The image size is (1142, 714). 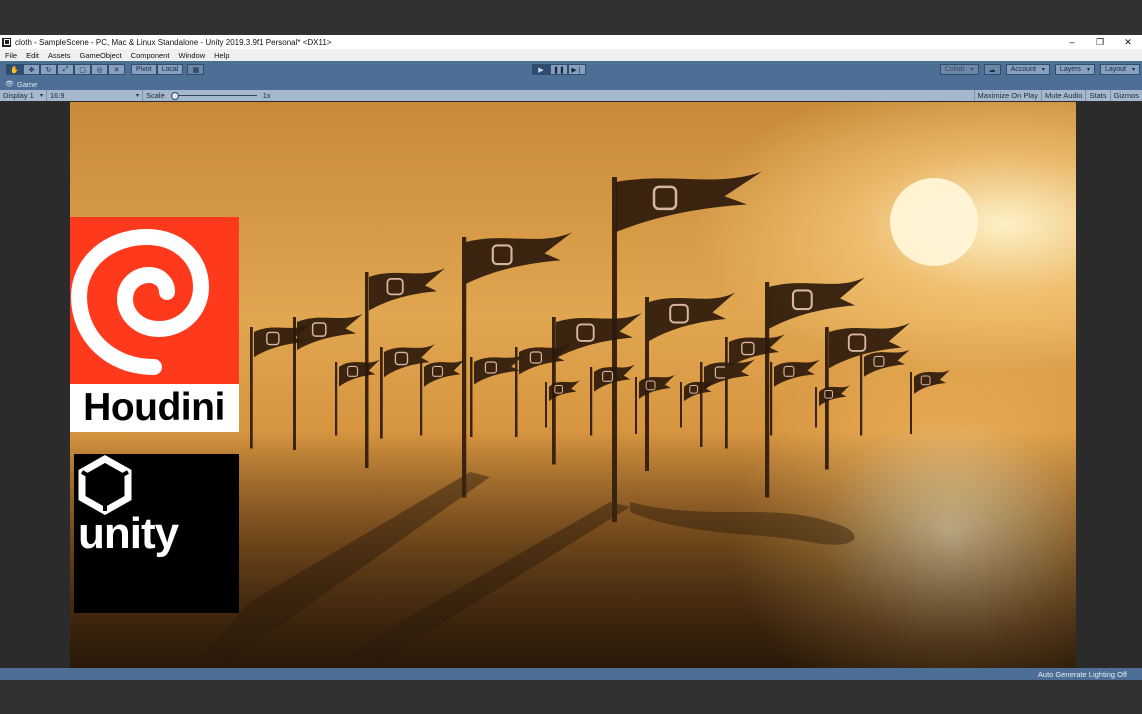 I want to click on menu-edit: Edit, so click(x=32, y=55).